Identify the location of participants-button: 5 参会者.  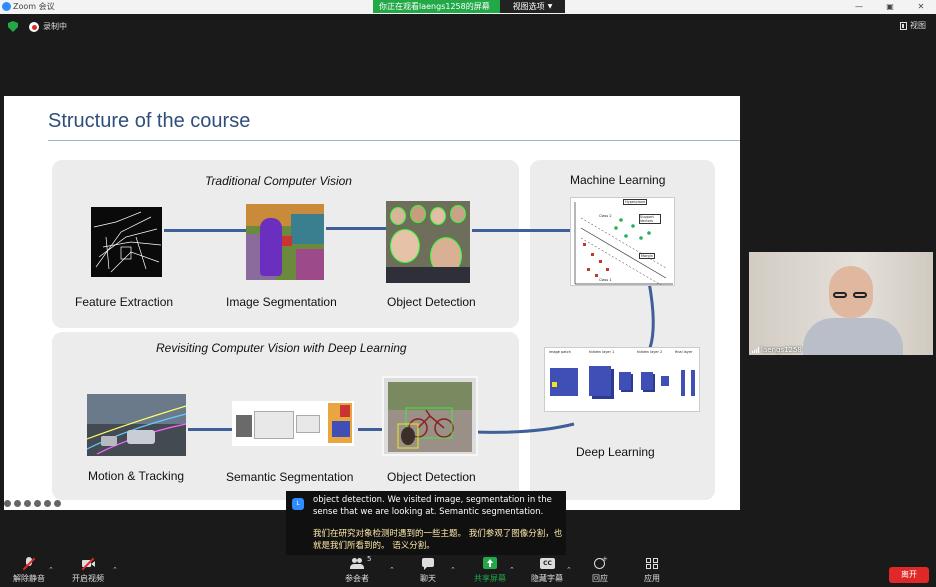
(358, 569).